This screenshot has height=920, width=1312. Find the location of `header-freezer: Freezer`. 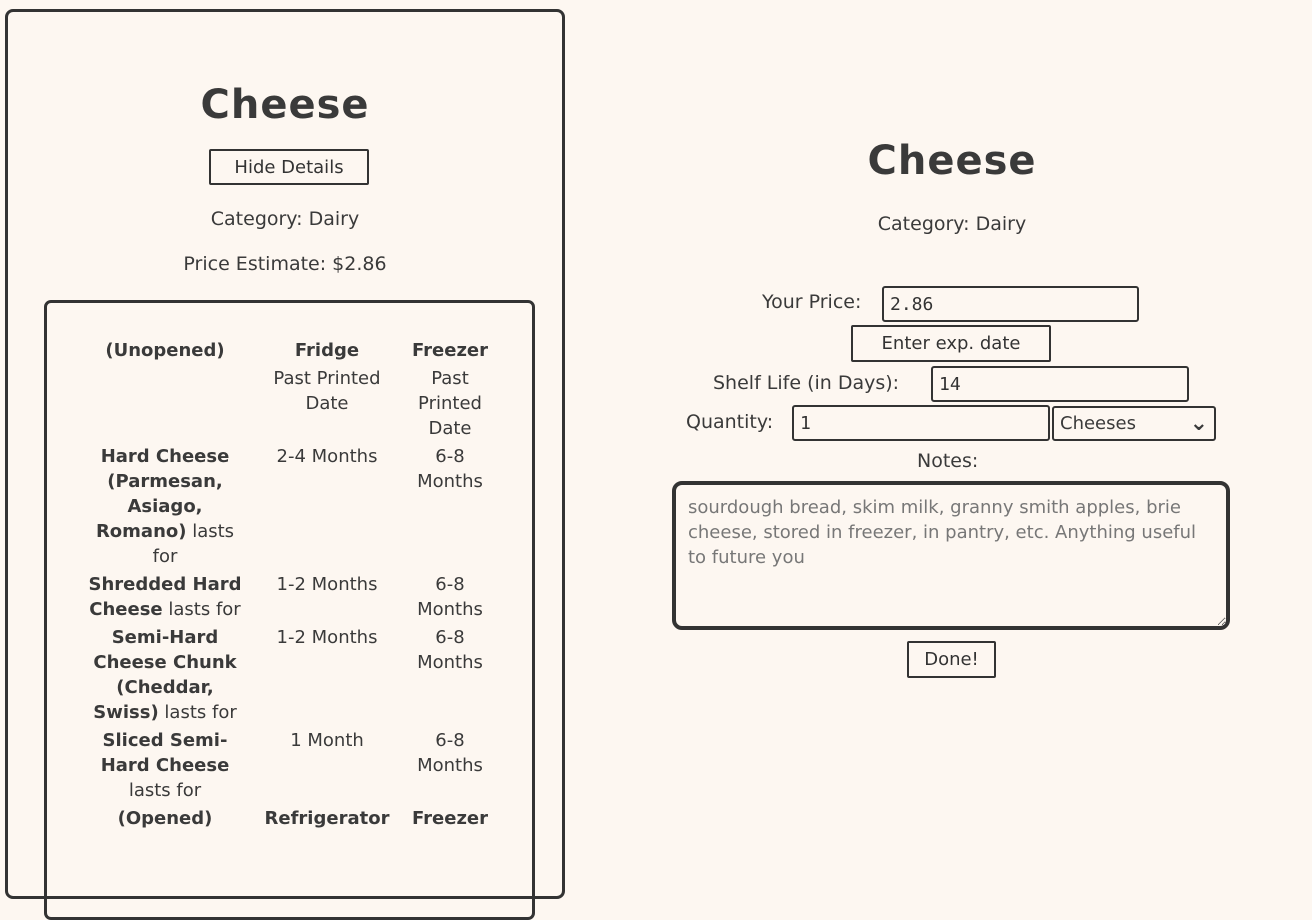

header-freezer: Freezer is located at coordinates (450, 350).